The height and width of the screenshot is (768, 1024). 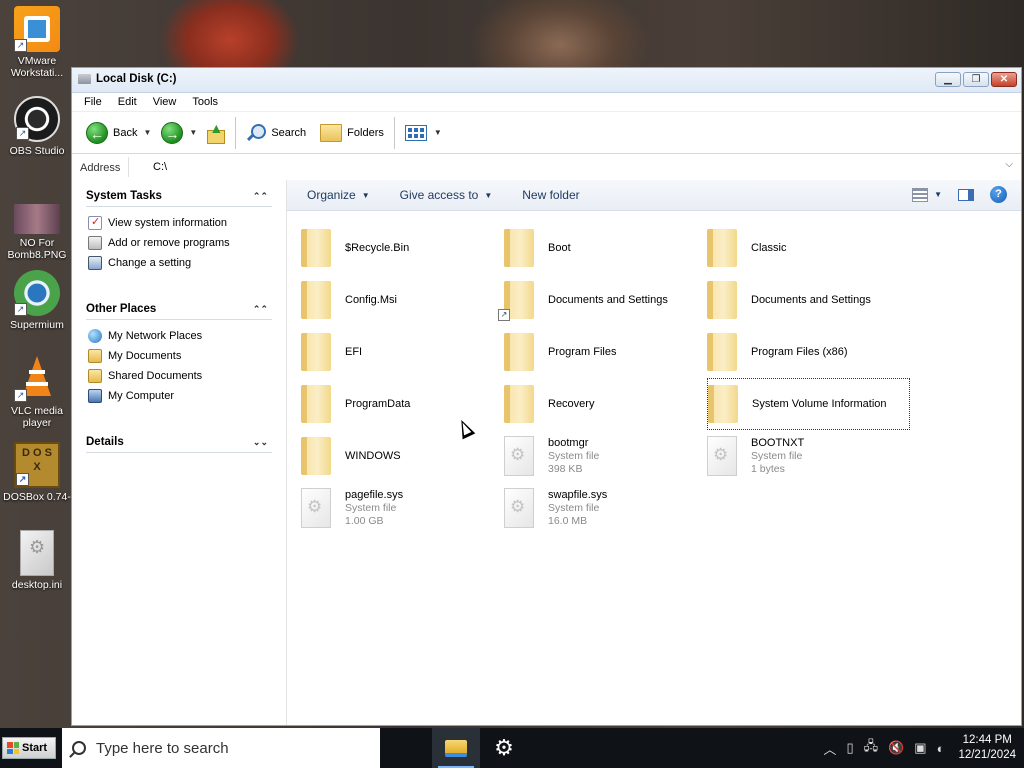 What do you see at coordinates (364, 520) in the screenshot?
I see `item-size: 1.00 GB` at bounding box center [364, 520].